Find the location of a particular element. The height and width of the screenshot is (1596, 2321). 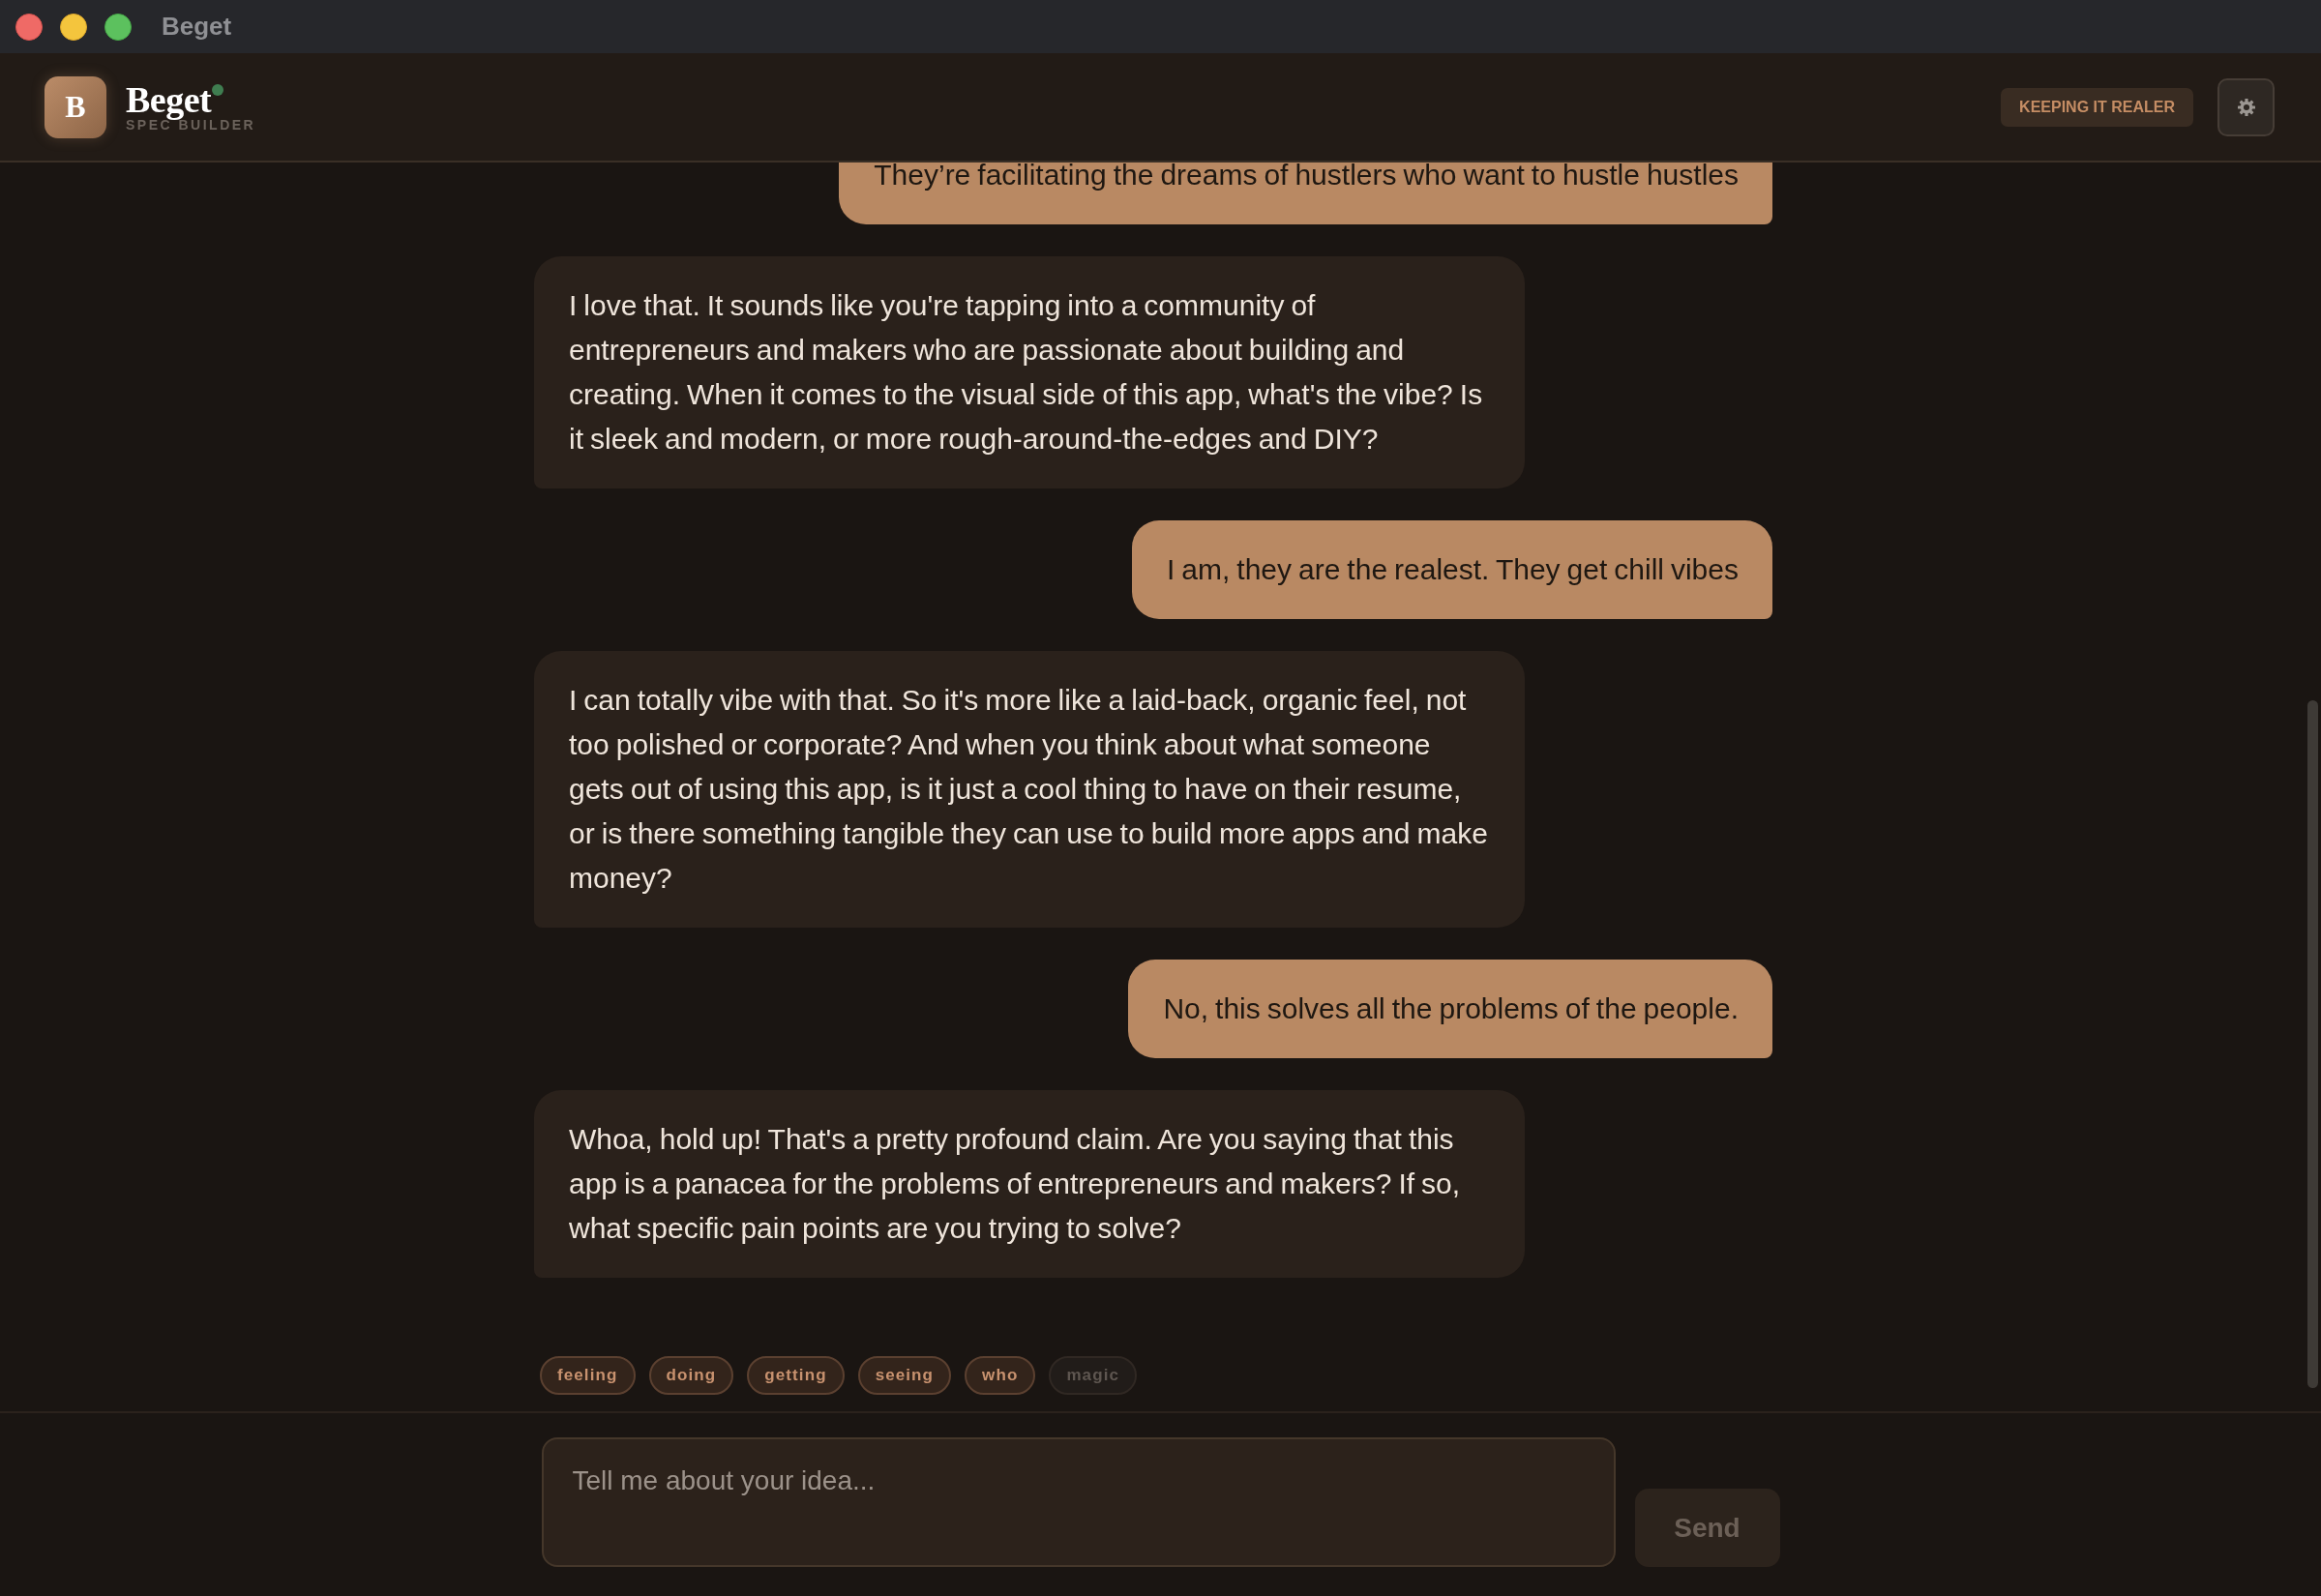

settings-button is located at coordinates (2246, 106).